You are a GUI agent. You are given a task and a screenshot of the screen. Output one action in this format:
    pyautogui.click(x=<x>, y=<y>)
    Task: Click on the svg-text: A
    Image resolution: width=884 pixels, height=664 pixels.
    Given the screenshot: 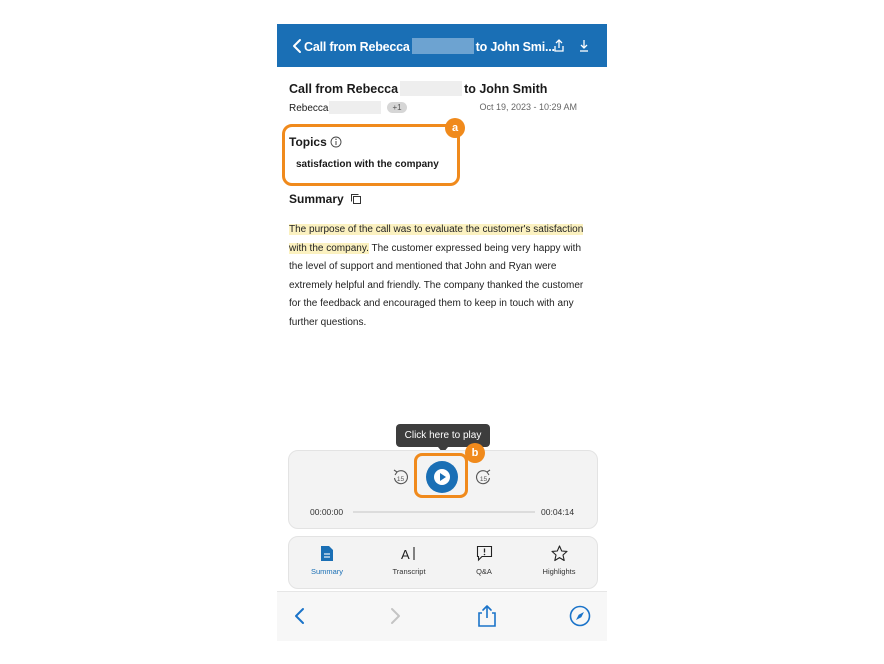 What is the action you would take?
    pyautogui.click(x=405, y=554)
    